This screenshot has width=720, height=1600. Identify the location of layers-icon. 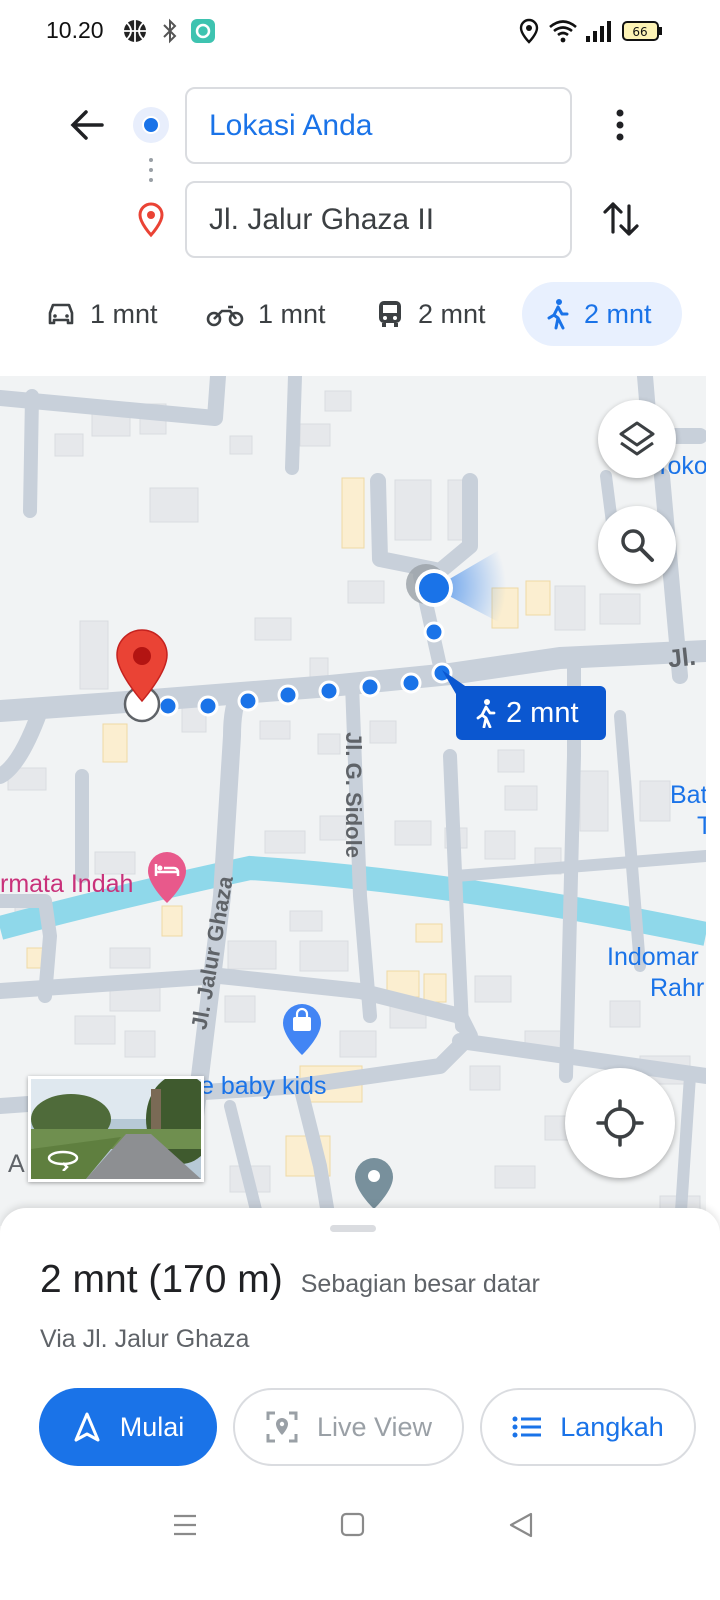
(637, 438).